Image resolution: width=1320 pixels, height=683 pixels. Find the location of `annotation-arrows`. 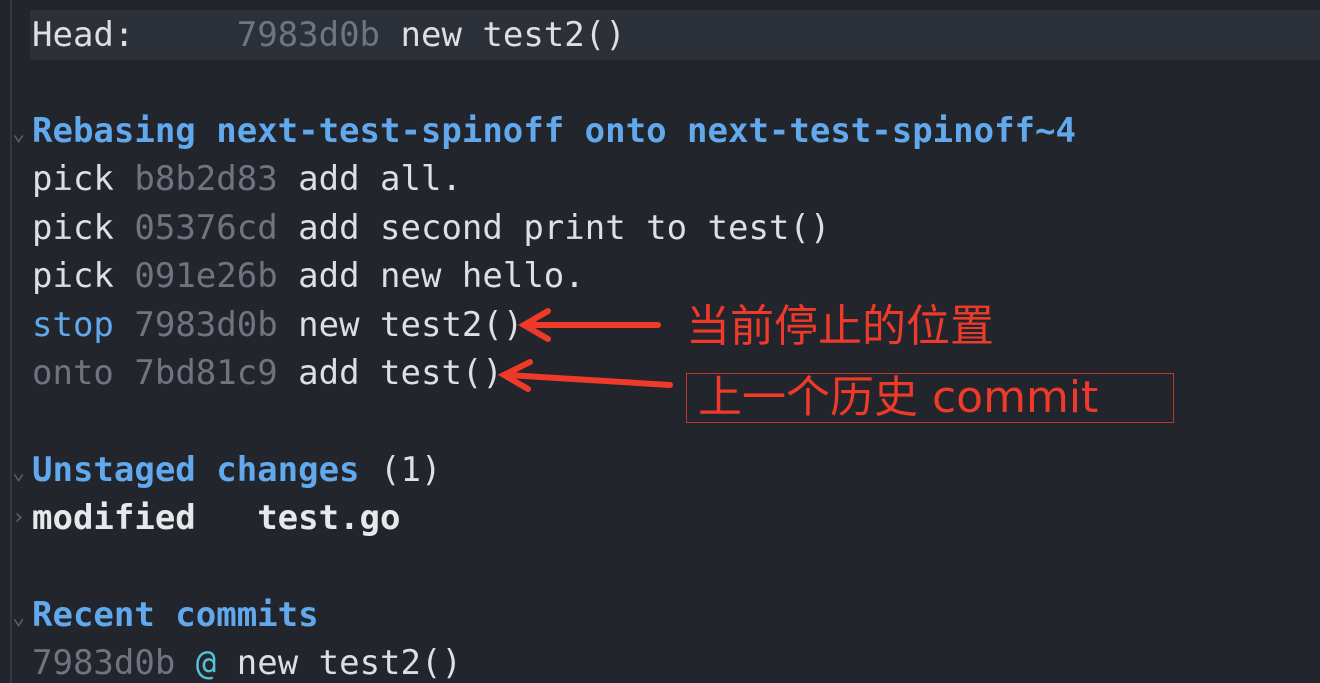

annotation-arrows is located at coordinates (585, 350).